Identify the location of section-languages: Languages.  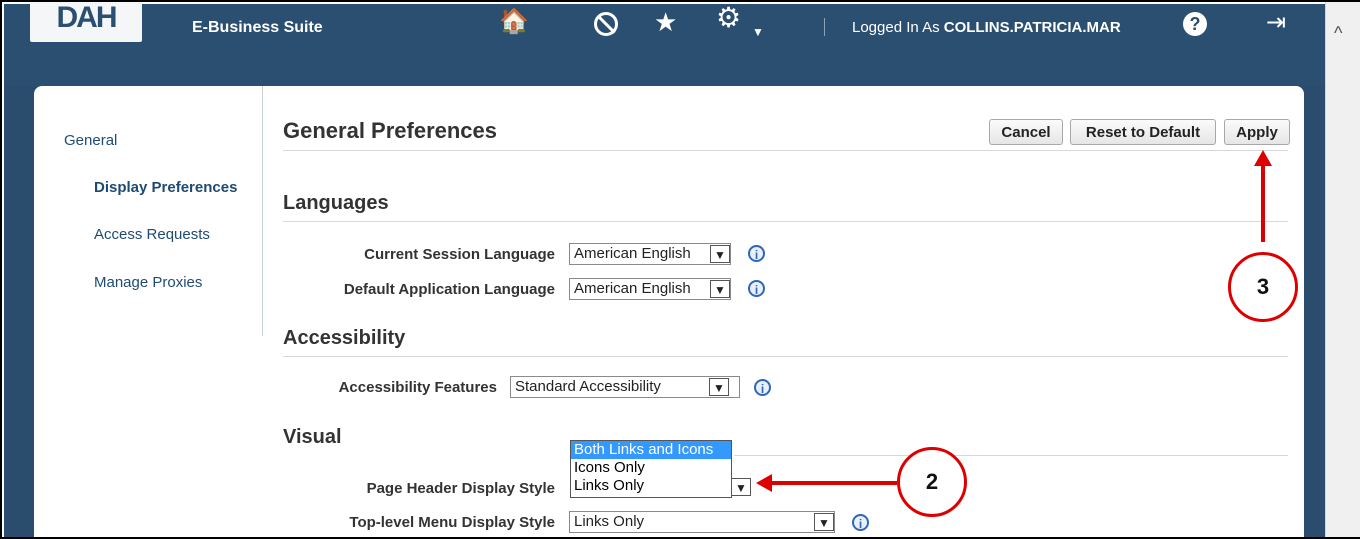
(336, 203).